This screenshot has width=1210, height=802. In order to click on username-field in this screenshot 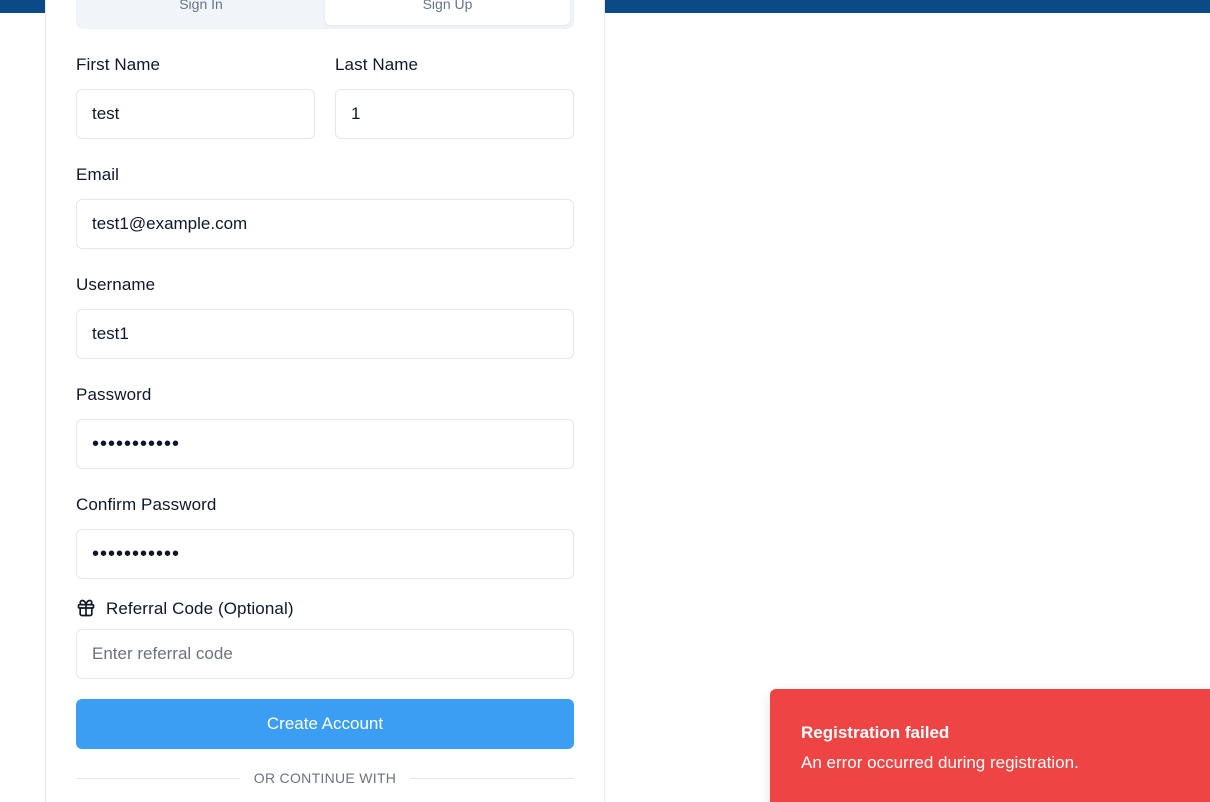, I will do `click(325, 334)`.